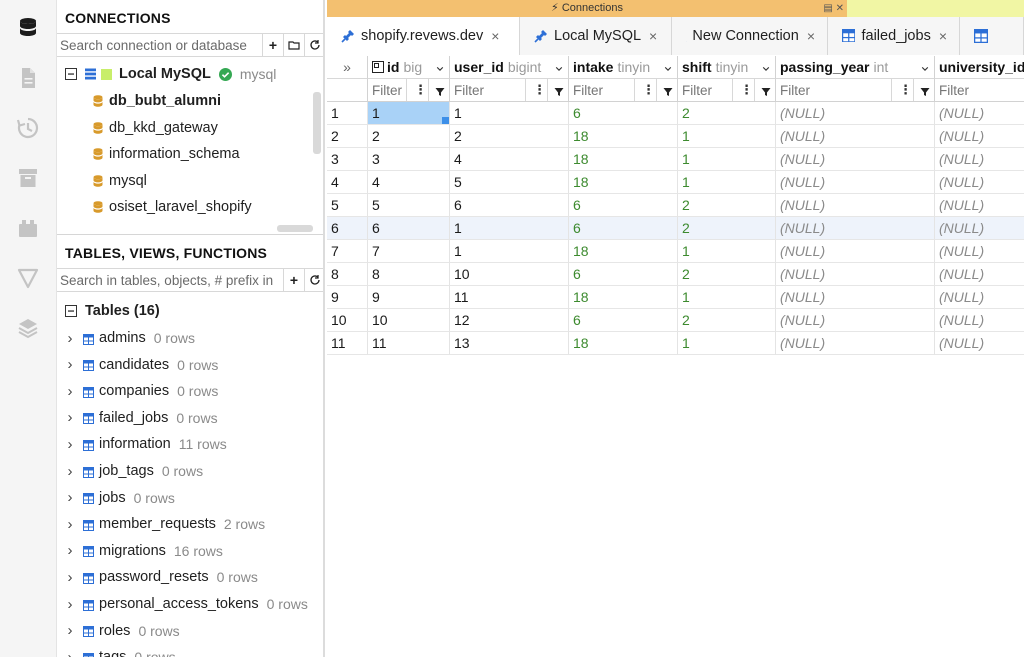  I want to click on cell-id: 9, so click(409, 297).